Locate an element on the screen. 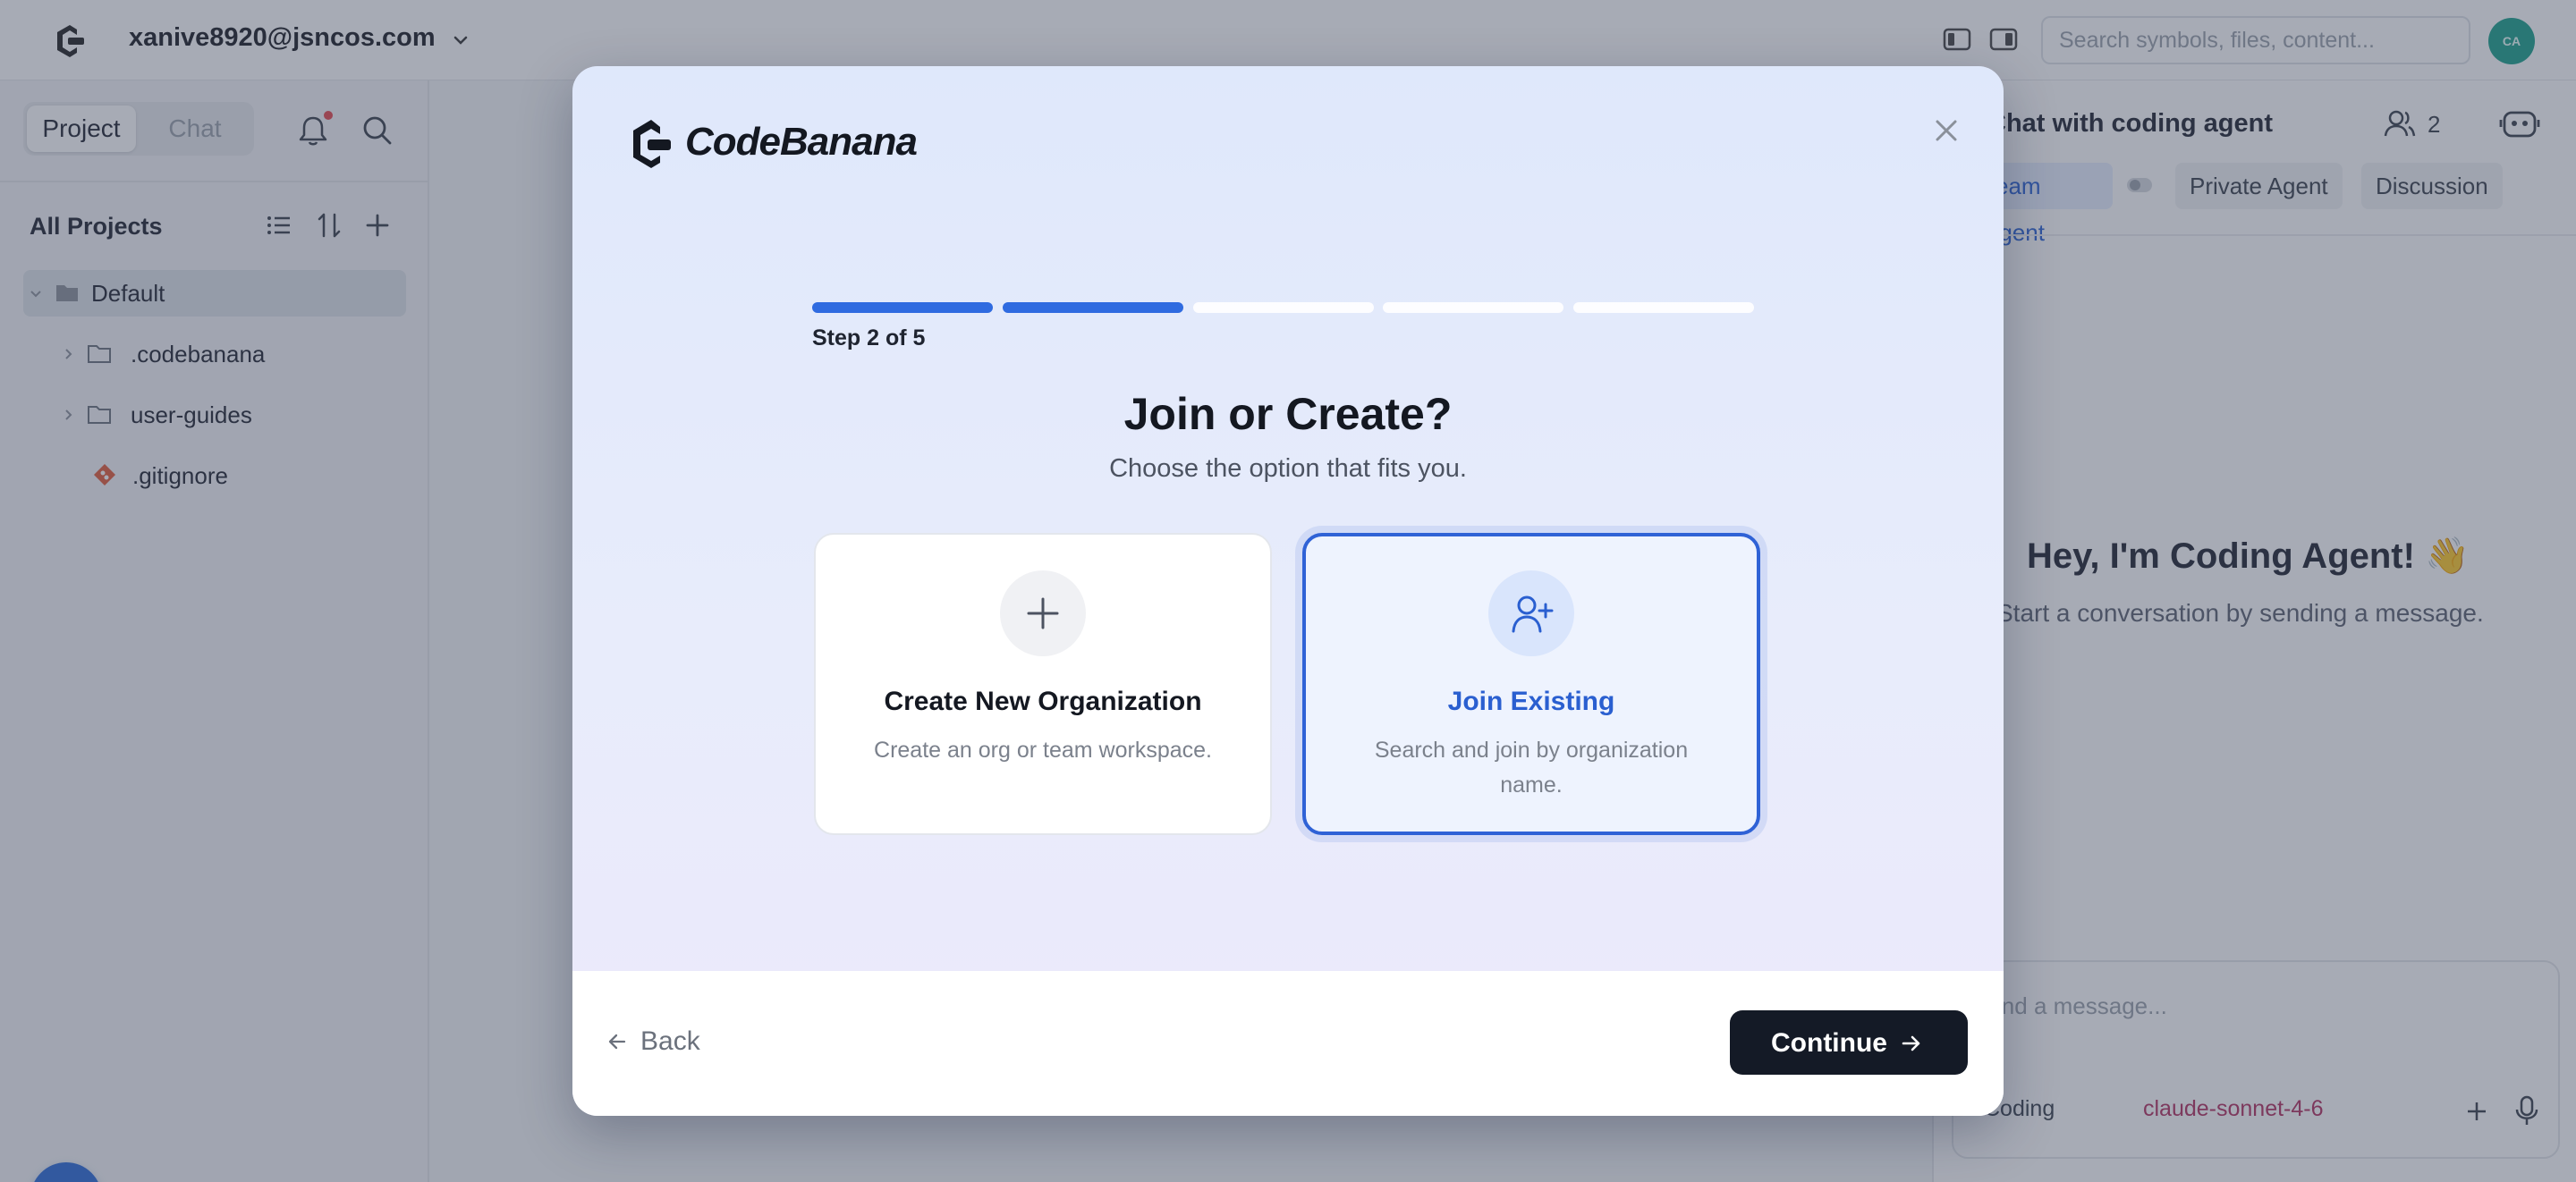 The image size is (2576, 1182). close-icon is located at coordinates (1946, 130).